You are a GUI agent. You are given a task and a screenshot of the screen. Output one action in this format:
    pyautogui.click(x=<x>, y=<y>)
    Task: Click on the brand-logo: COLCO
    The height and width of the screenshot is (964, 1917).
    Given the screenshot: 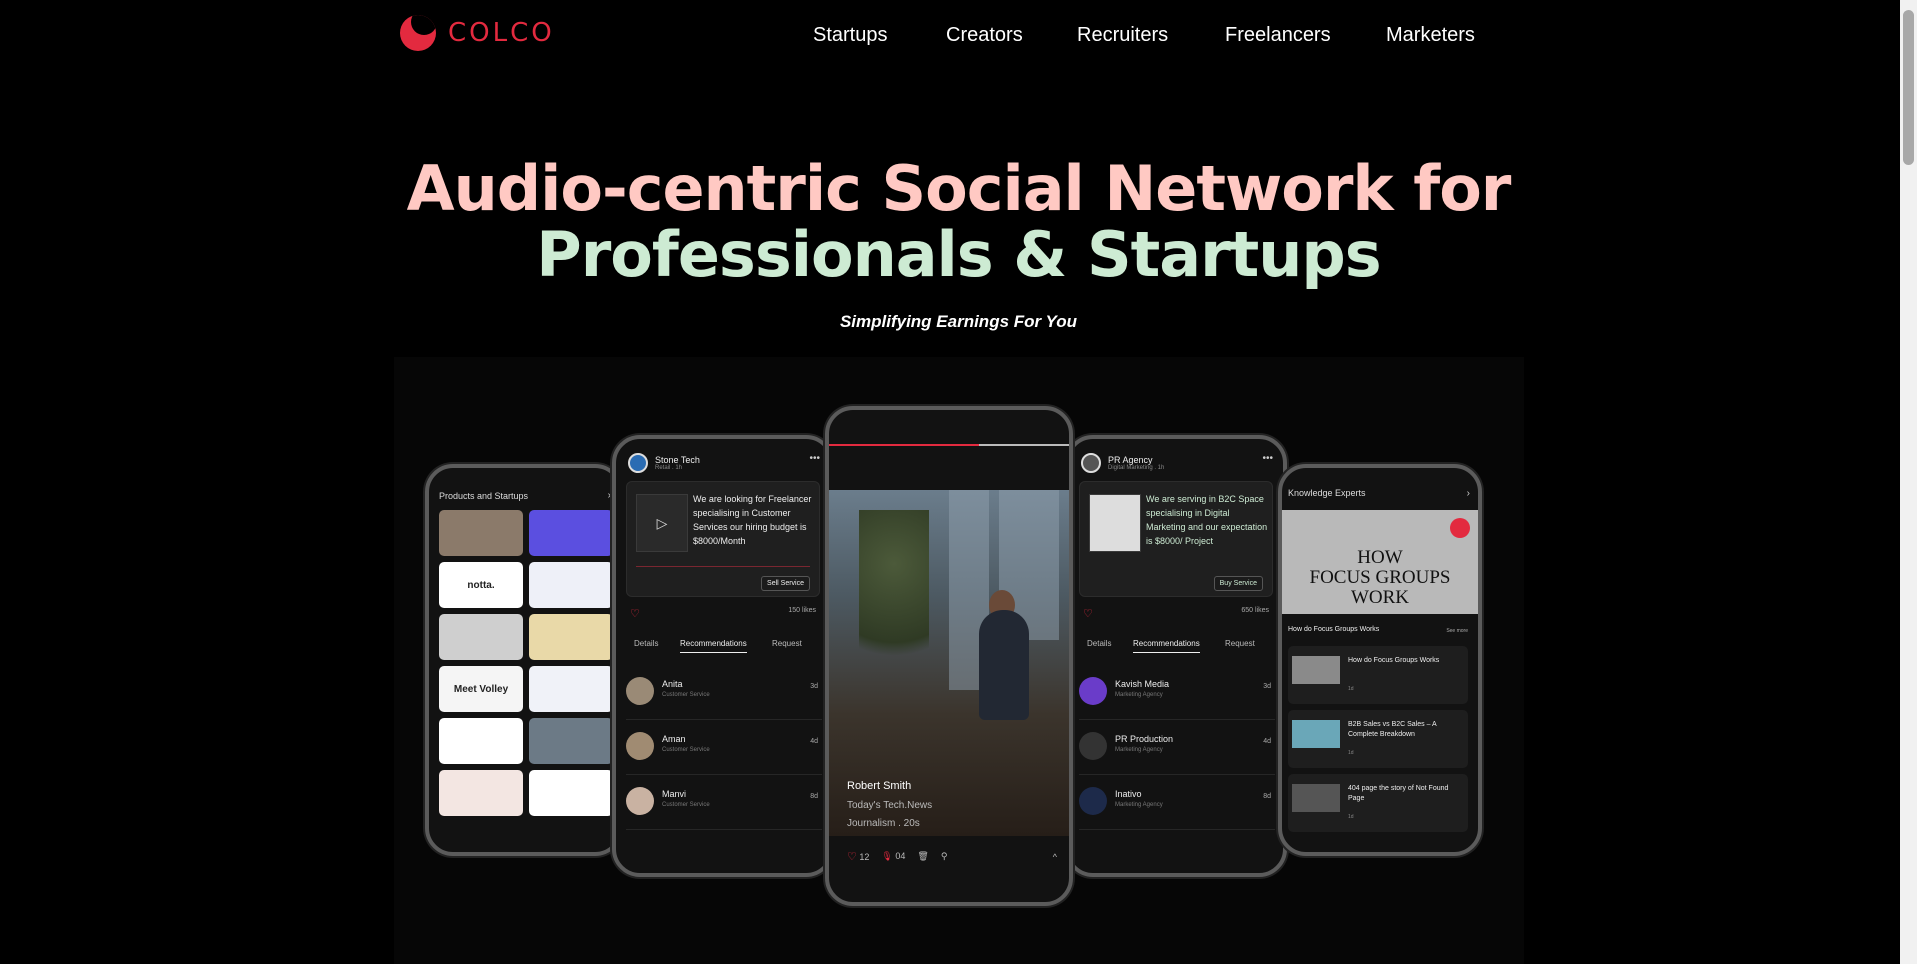 What is the action you would take?
    pyautogui.click(x=477, y=33)
    